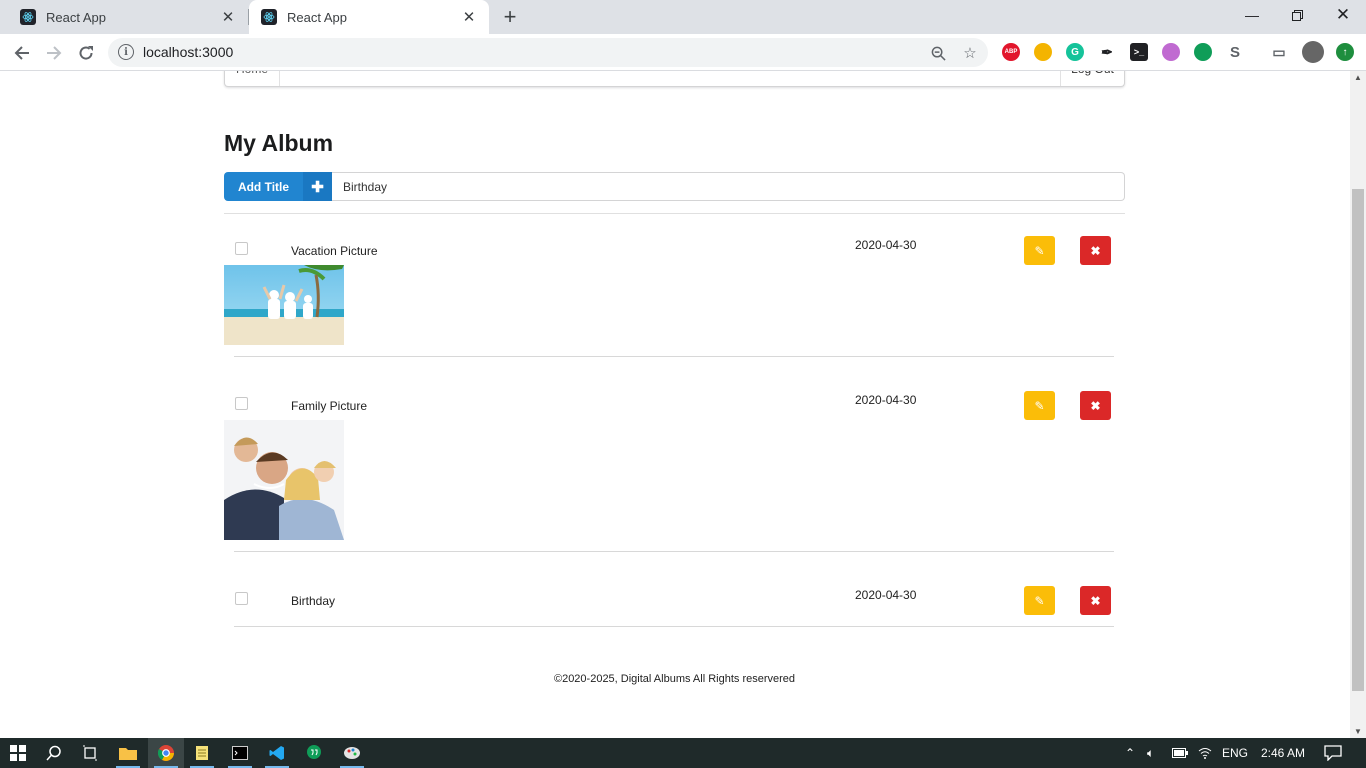 Image resolution: width=1366 pixels, height=768 pixels. Describe the element at coordinates (128, 17) in the screenshot. I see `browser-tab-1: React App ✕` at that location.